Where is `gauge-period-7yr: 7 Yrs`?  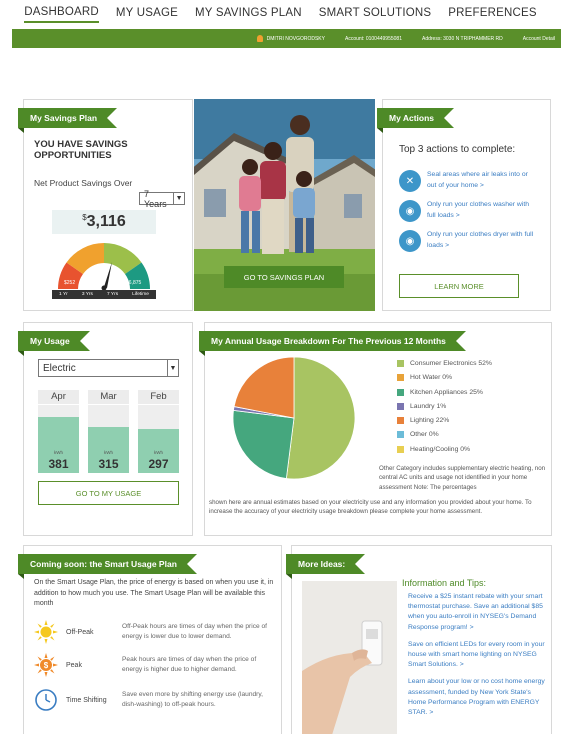 gauge-period-7yr: 7 Yrs is located at coordinates (112, 294).